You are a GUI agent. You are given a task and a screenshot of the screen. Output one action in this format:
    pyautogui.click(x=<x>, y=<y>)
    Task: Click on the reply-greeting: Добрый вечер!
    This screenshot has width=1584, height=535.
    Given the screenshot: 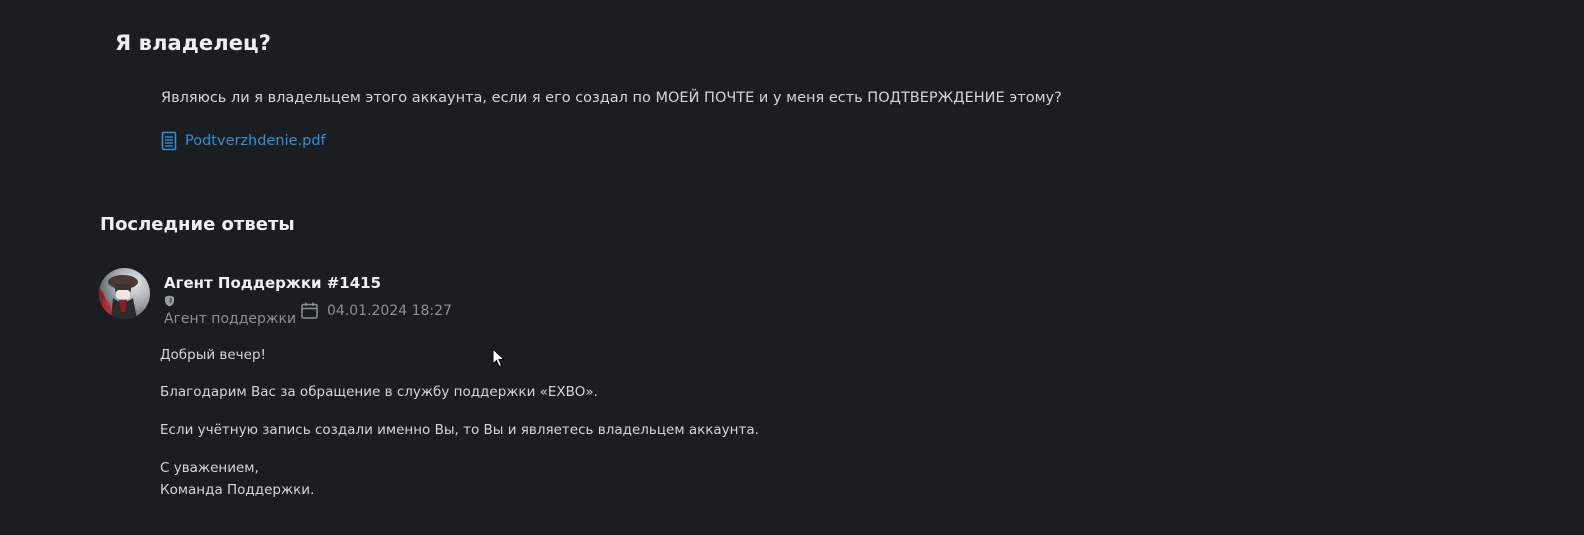 What is the action you would take?
    pyautogui.click(x=213, y=355)
    